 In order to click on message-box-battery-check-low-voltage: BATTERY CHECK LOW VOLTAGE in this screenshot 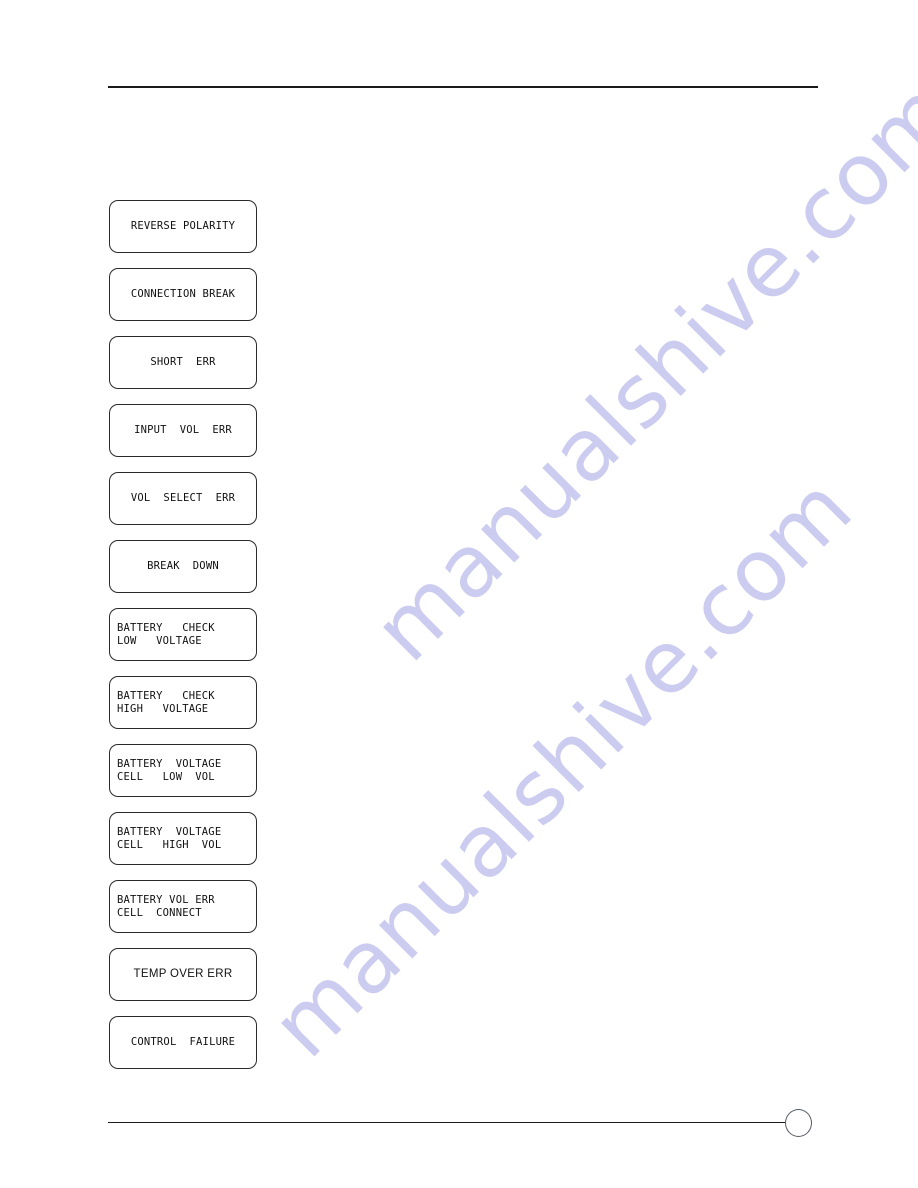, I will do `click(183, 634)`.